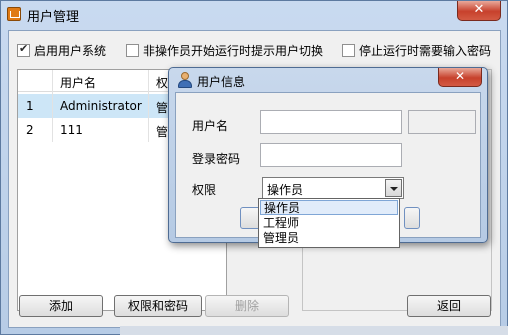  I want to click on password-label: 登录密码, so click(216, 159).